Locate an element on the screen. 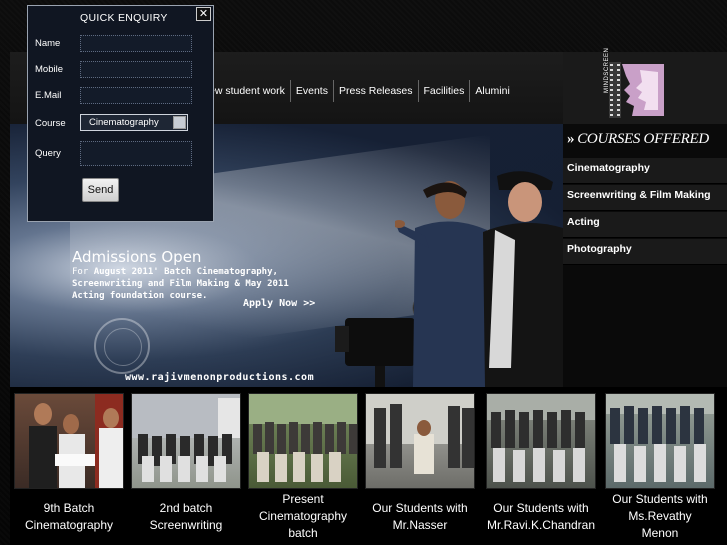  course-select: Cinematography is located at coordinates (134, 122).